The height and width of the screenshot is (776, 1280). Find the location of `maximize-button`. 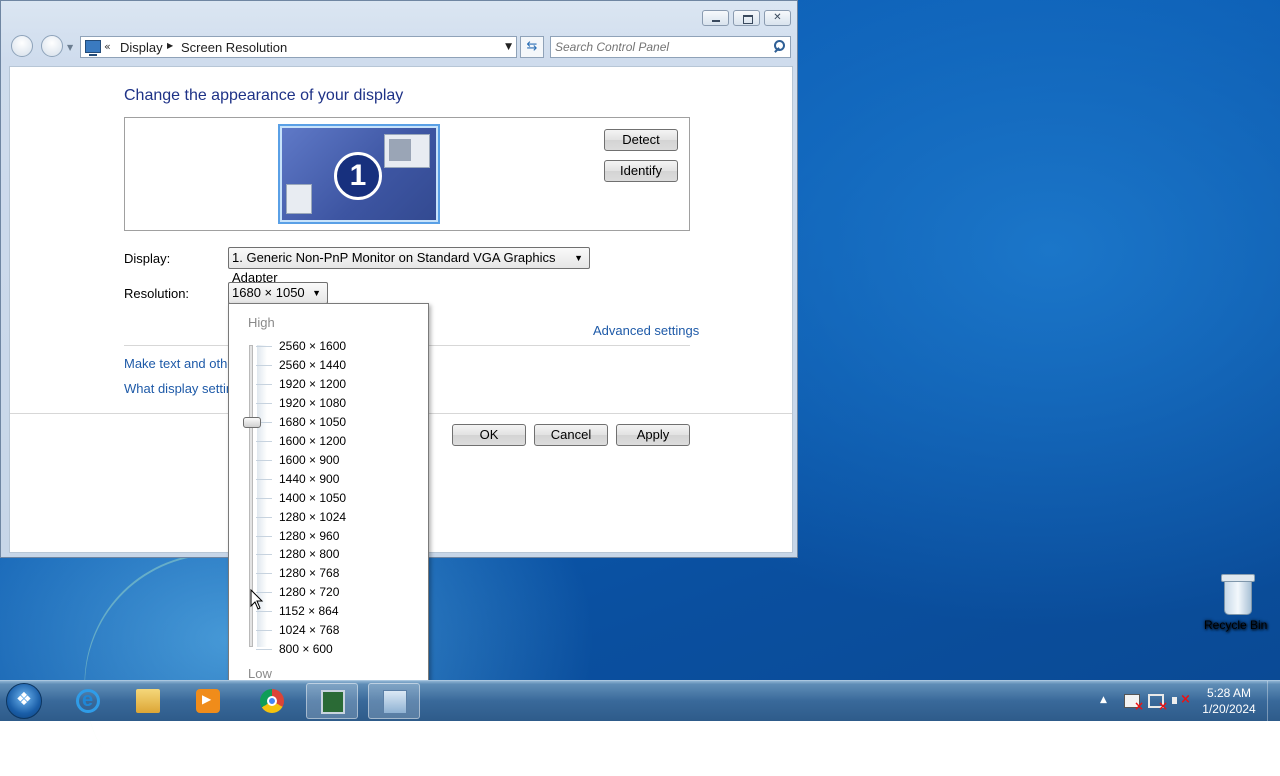

maximize-button is located at coordinates (746, 18).